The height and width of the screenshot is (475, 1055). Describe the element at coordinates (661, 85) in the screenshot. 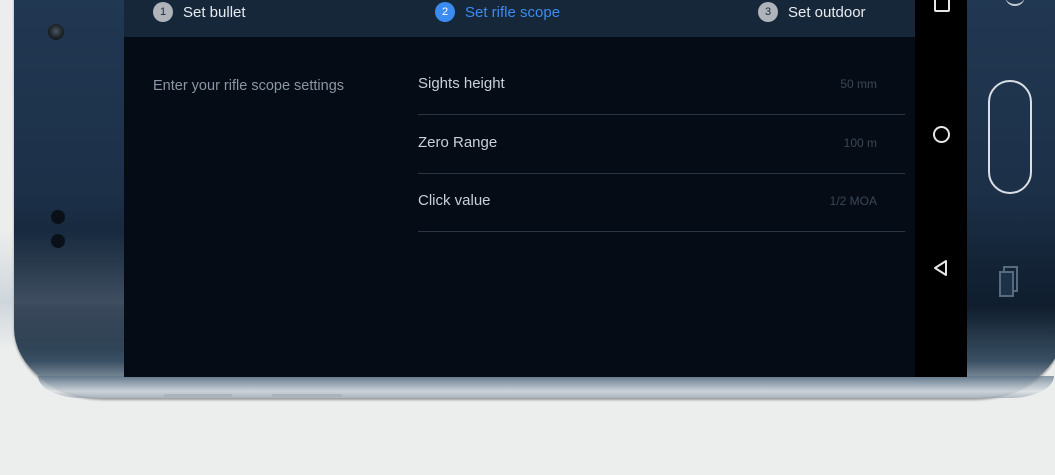

I see `sights-height-field: Sights height 50 mm` at that location.